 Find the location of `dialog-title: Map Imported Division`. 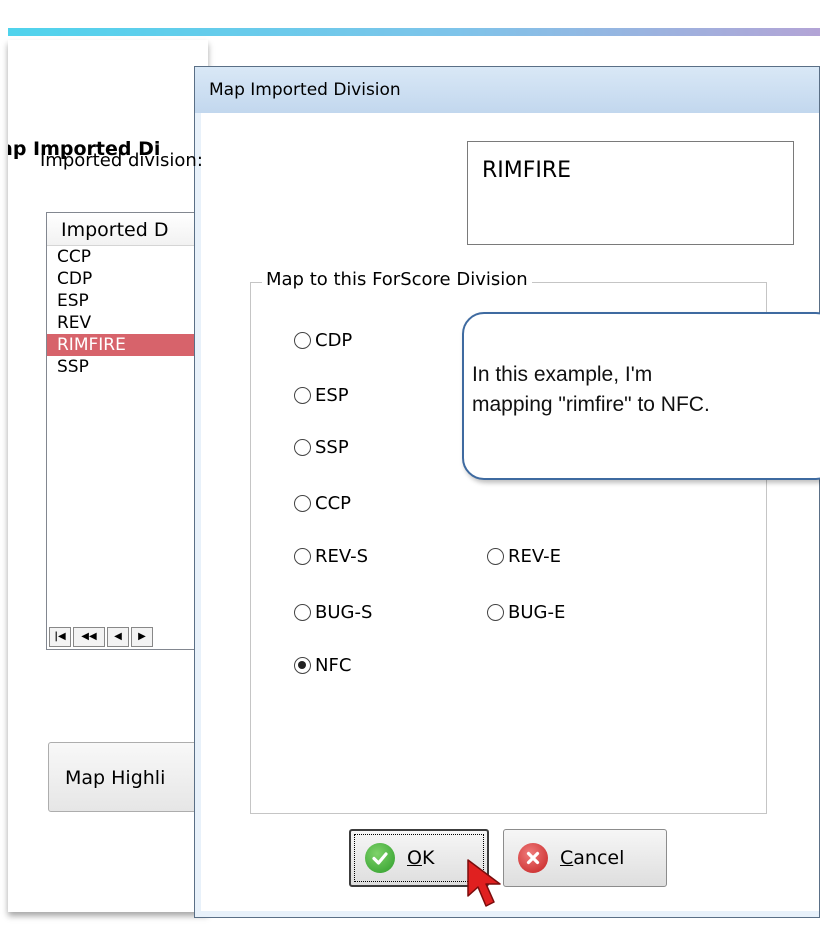

dialog-title: Map Imported Division is located at coordinates (305, 90).